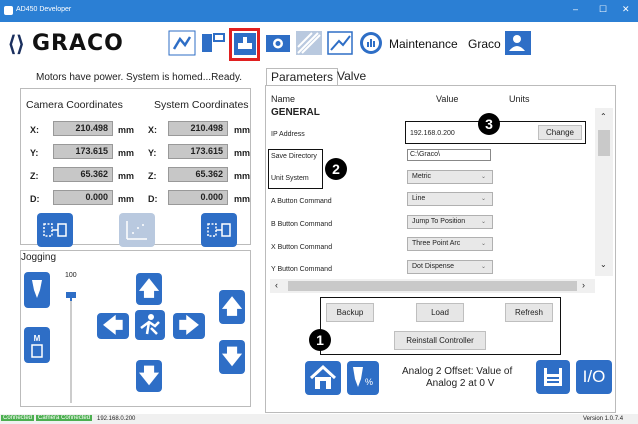 The height and width of the screenshot is (424, 638). Describe the element at coordinates (83, 151) in the screenshot. I see `camera-y-value: 173.615` at that location.